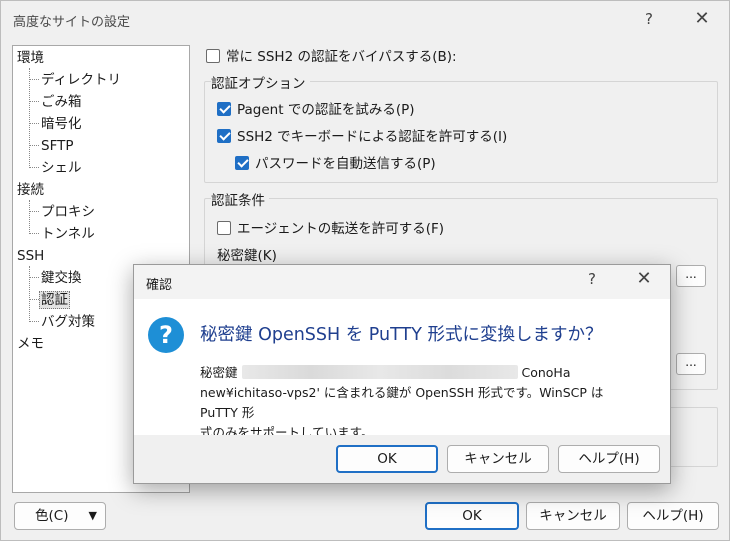 The height and width of the screenshot is (541, 730). I want to click on auth-options-label: 認証オプション, so click(260, 82).